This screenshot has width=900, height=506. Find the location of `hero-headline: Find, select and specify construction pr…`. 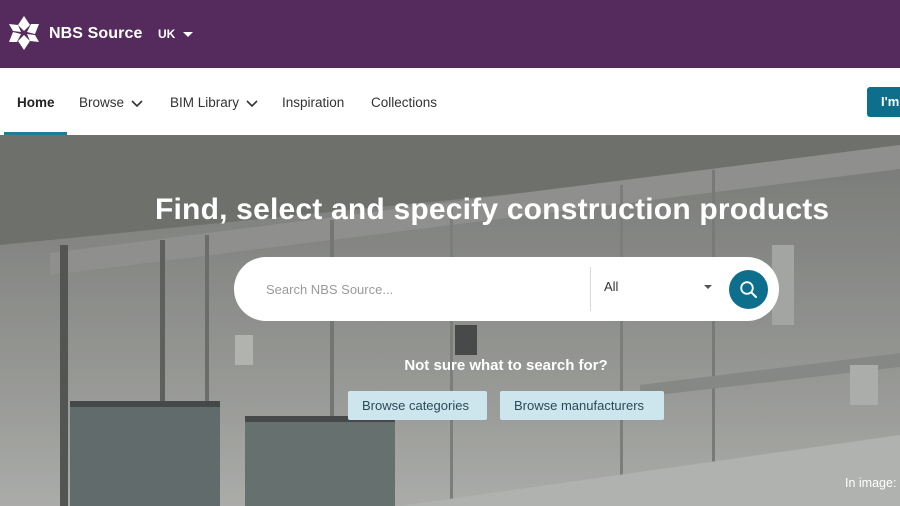

hero-headline: Find, select and specify construction pr… is located at coordinates (492, 209).